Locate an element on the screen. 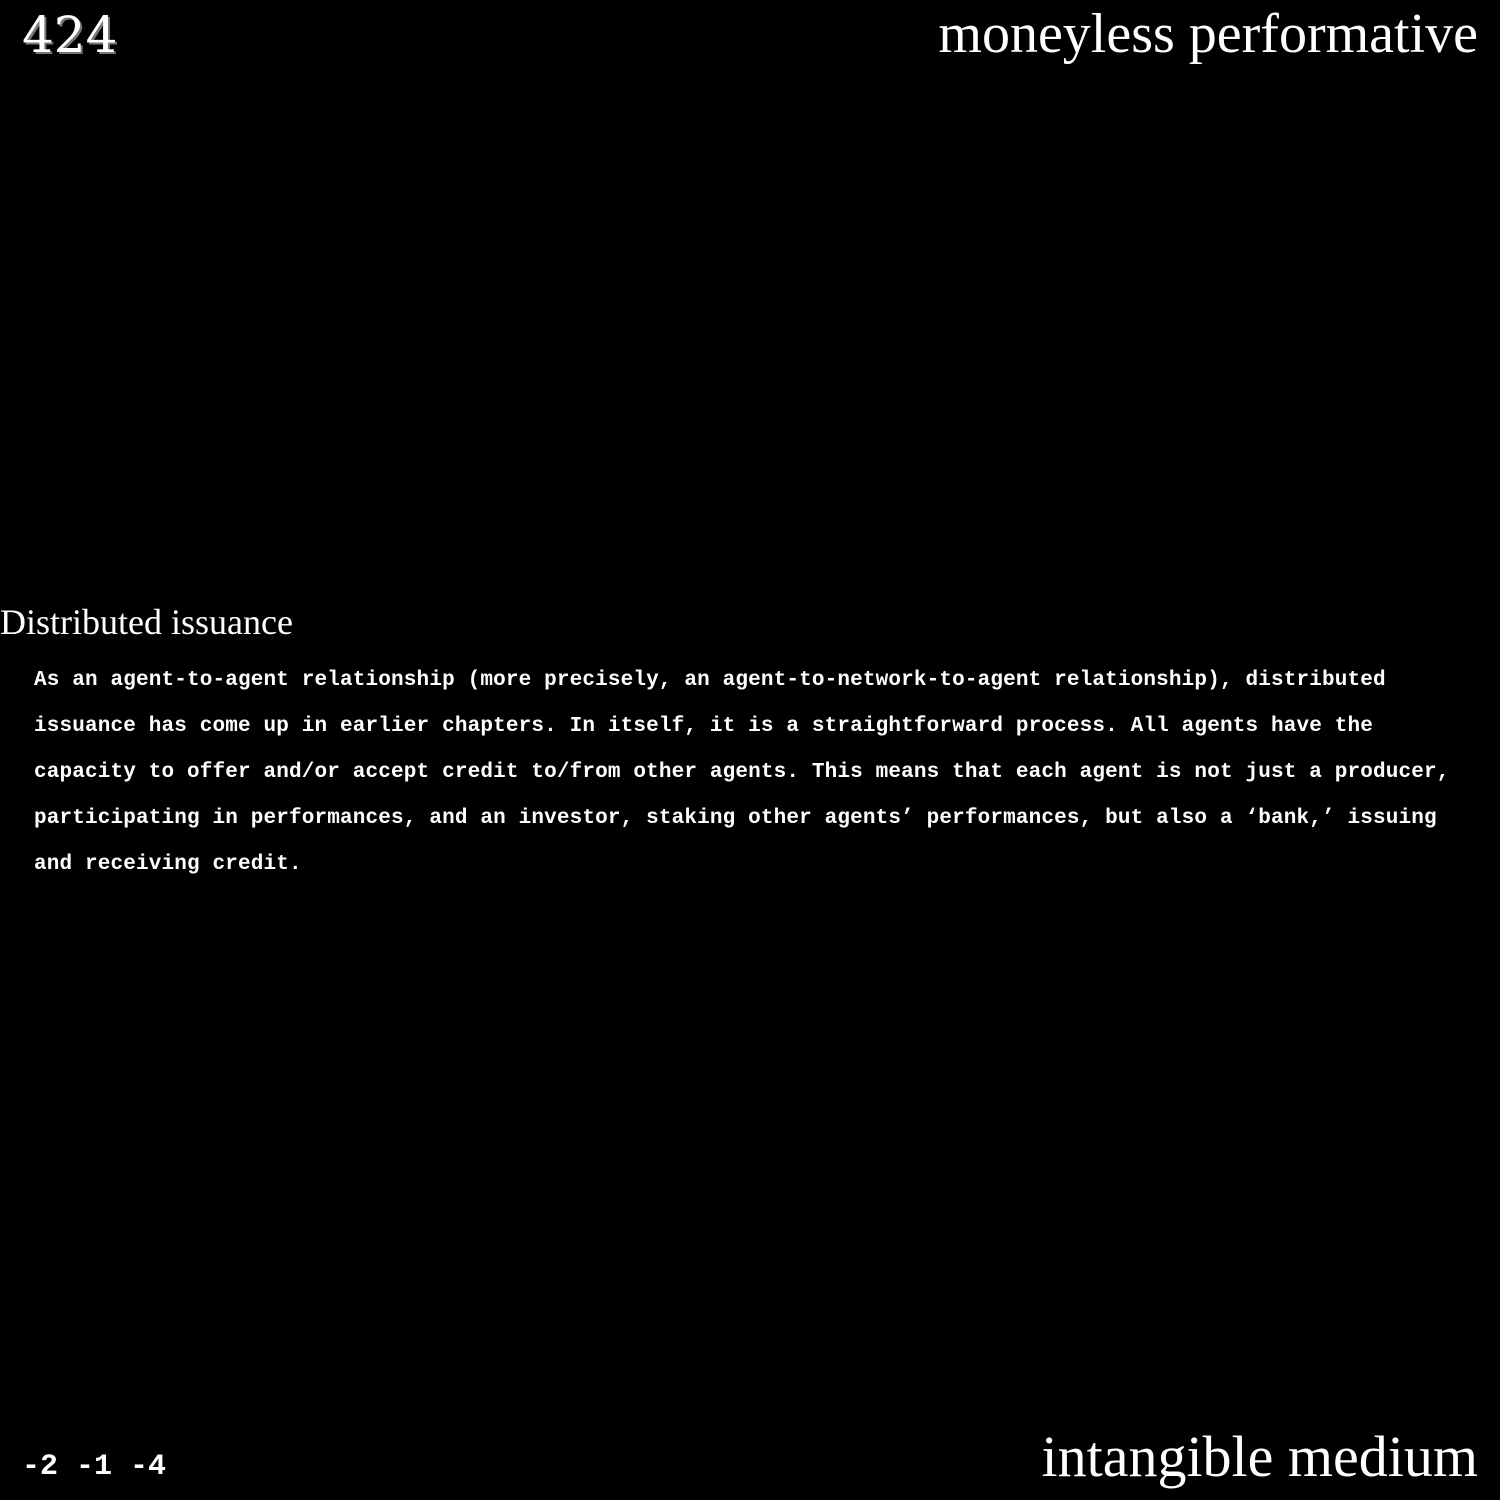 The height and width of the screenshot is (1500, 1500). page-coordinates: -2 -1 -4 is located at coordinates (94, 1467).